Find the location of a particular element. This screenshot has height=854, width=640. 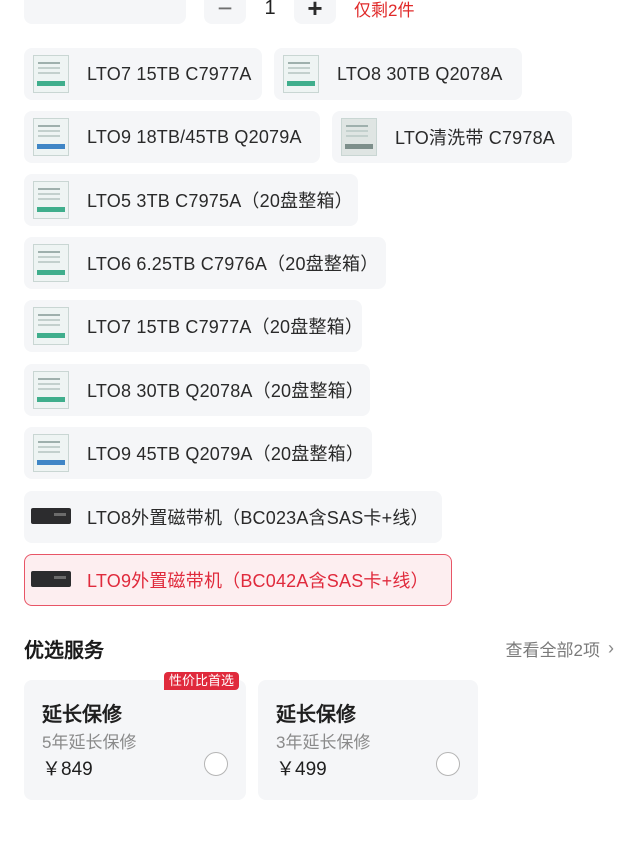

service-subtitle: 5年延长保修 is located at coordinates (89, 742).